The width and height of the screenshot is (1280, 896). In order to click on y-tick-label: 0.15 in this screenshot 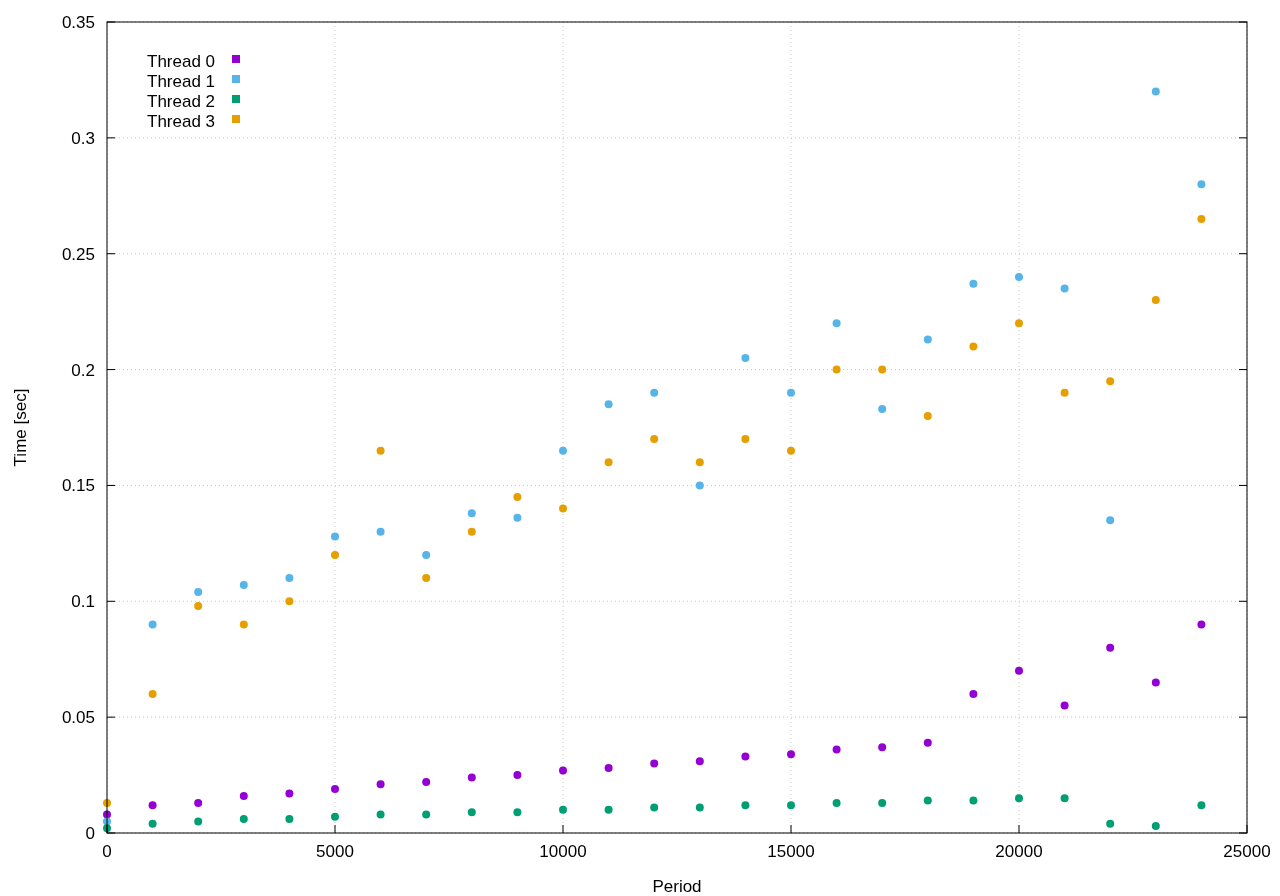, I will do `click(78, 486)`.